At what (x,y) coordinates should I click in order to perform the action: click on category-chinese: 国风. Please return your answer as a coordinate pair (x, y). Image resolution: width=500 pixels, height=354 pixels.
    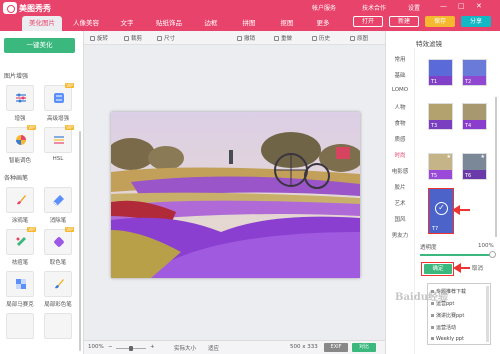
    Looking at the image, I should click on (400, 219).